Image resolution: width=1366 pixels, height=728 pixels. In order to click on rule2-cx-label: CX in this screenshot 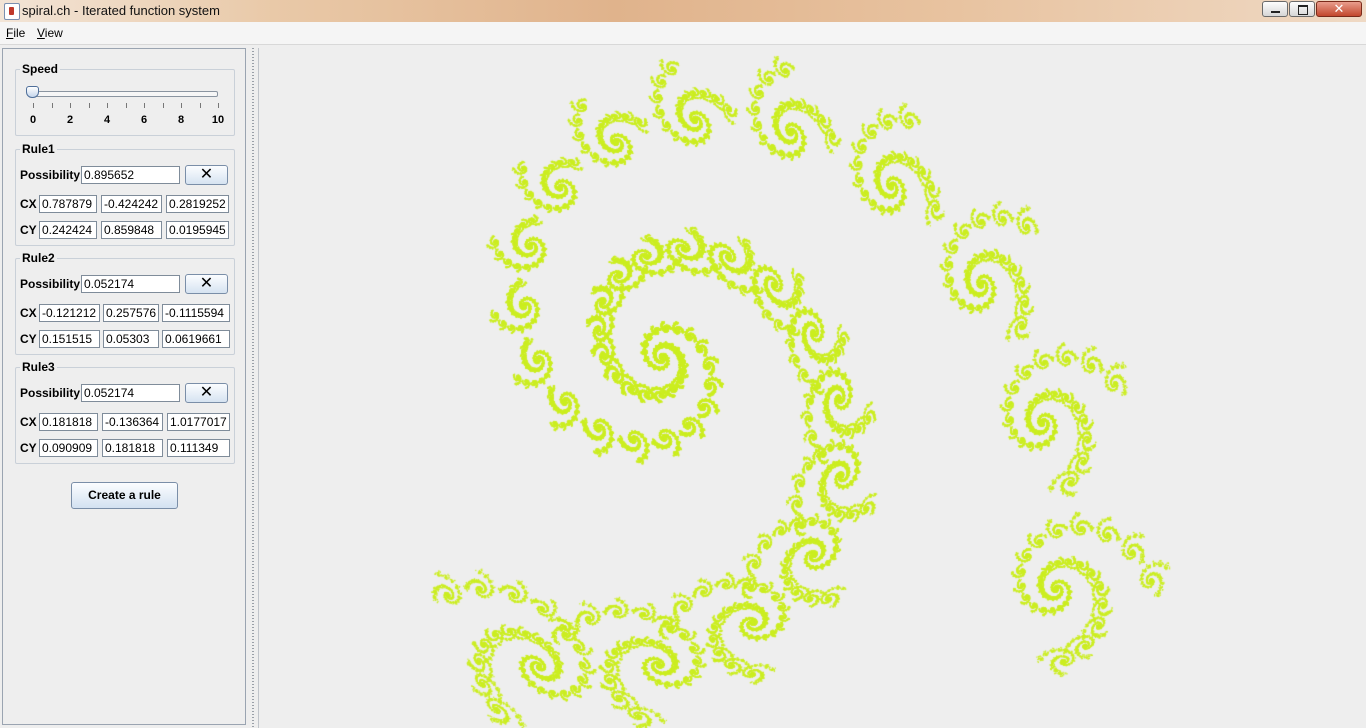, I will do `click(28, 313)`.